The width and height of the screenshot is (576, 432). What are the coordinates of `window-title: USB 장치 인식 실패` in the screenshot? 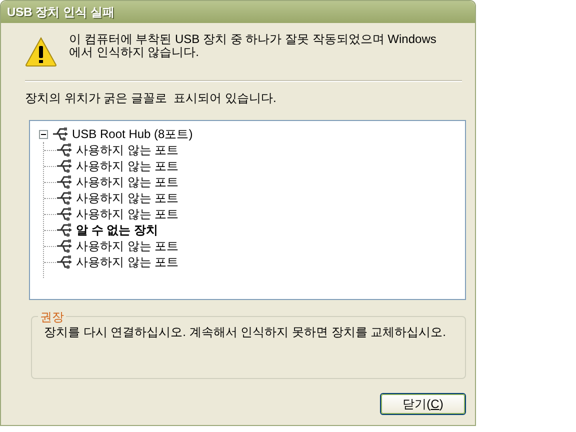 It's located at (60, 12).